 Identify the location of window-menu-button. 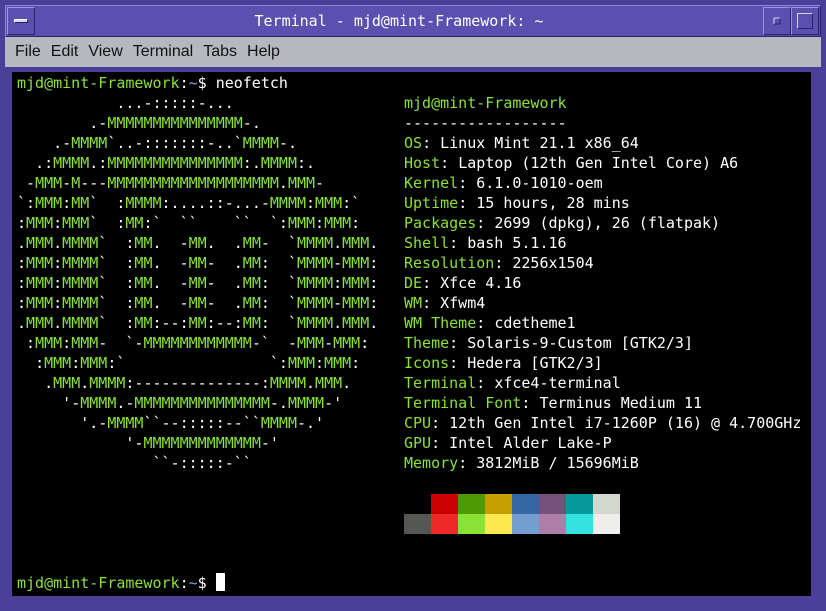
(21, 21).